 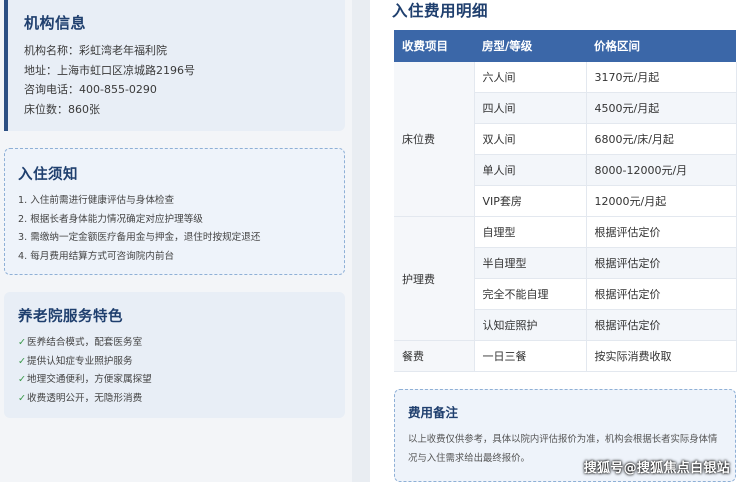 I want to click on feature-item: ✓收费透明公开，无隐形消费, so click(x=181, y=399).